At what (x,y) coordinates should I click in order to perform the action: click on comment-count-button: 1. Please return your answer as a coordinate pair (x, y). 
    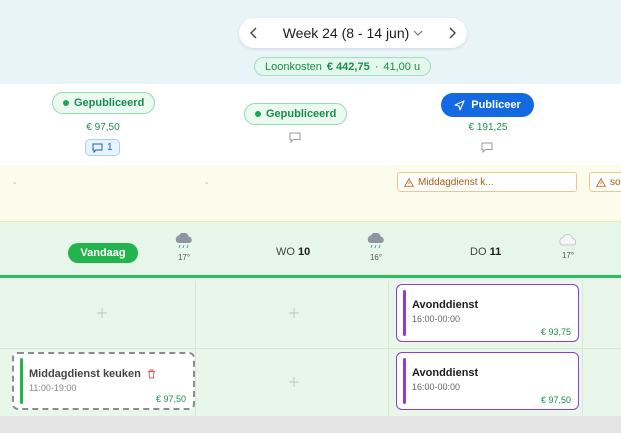
    Looking at the image, I should click on (102, 147).